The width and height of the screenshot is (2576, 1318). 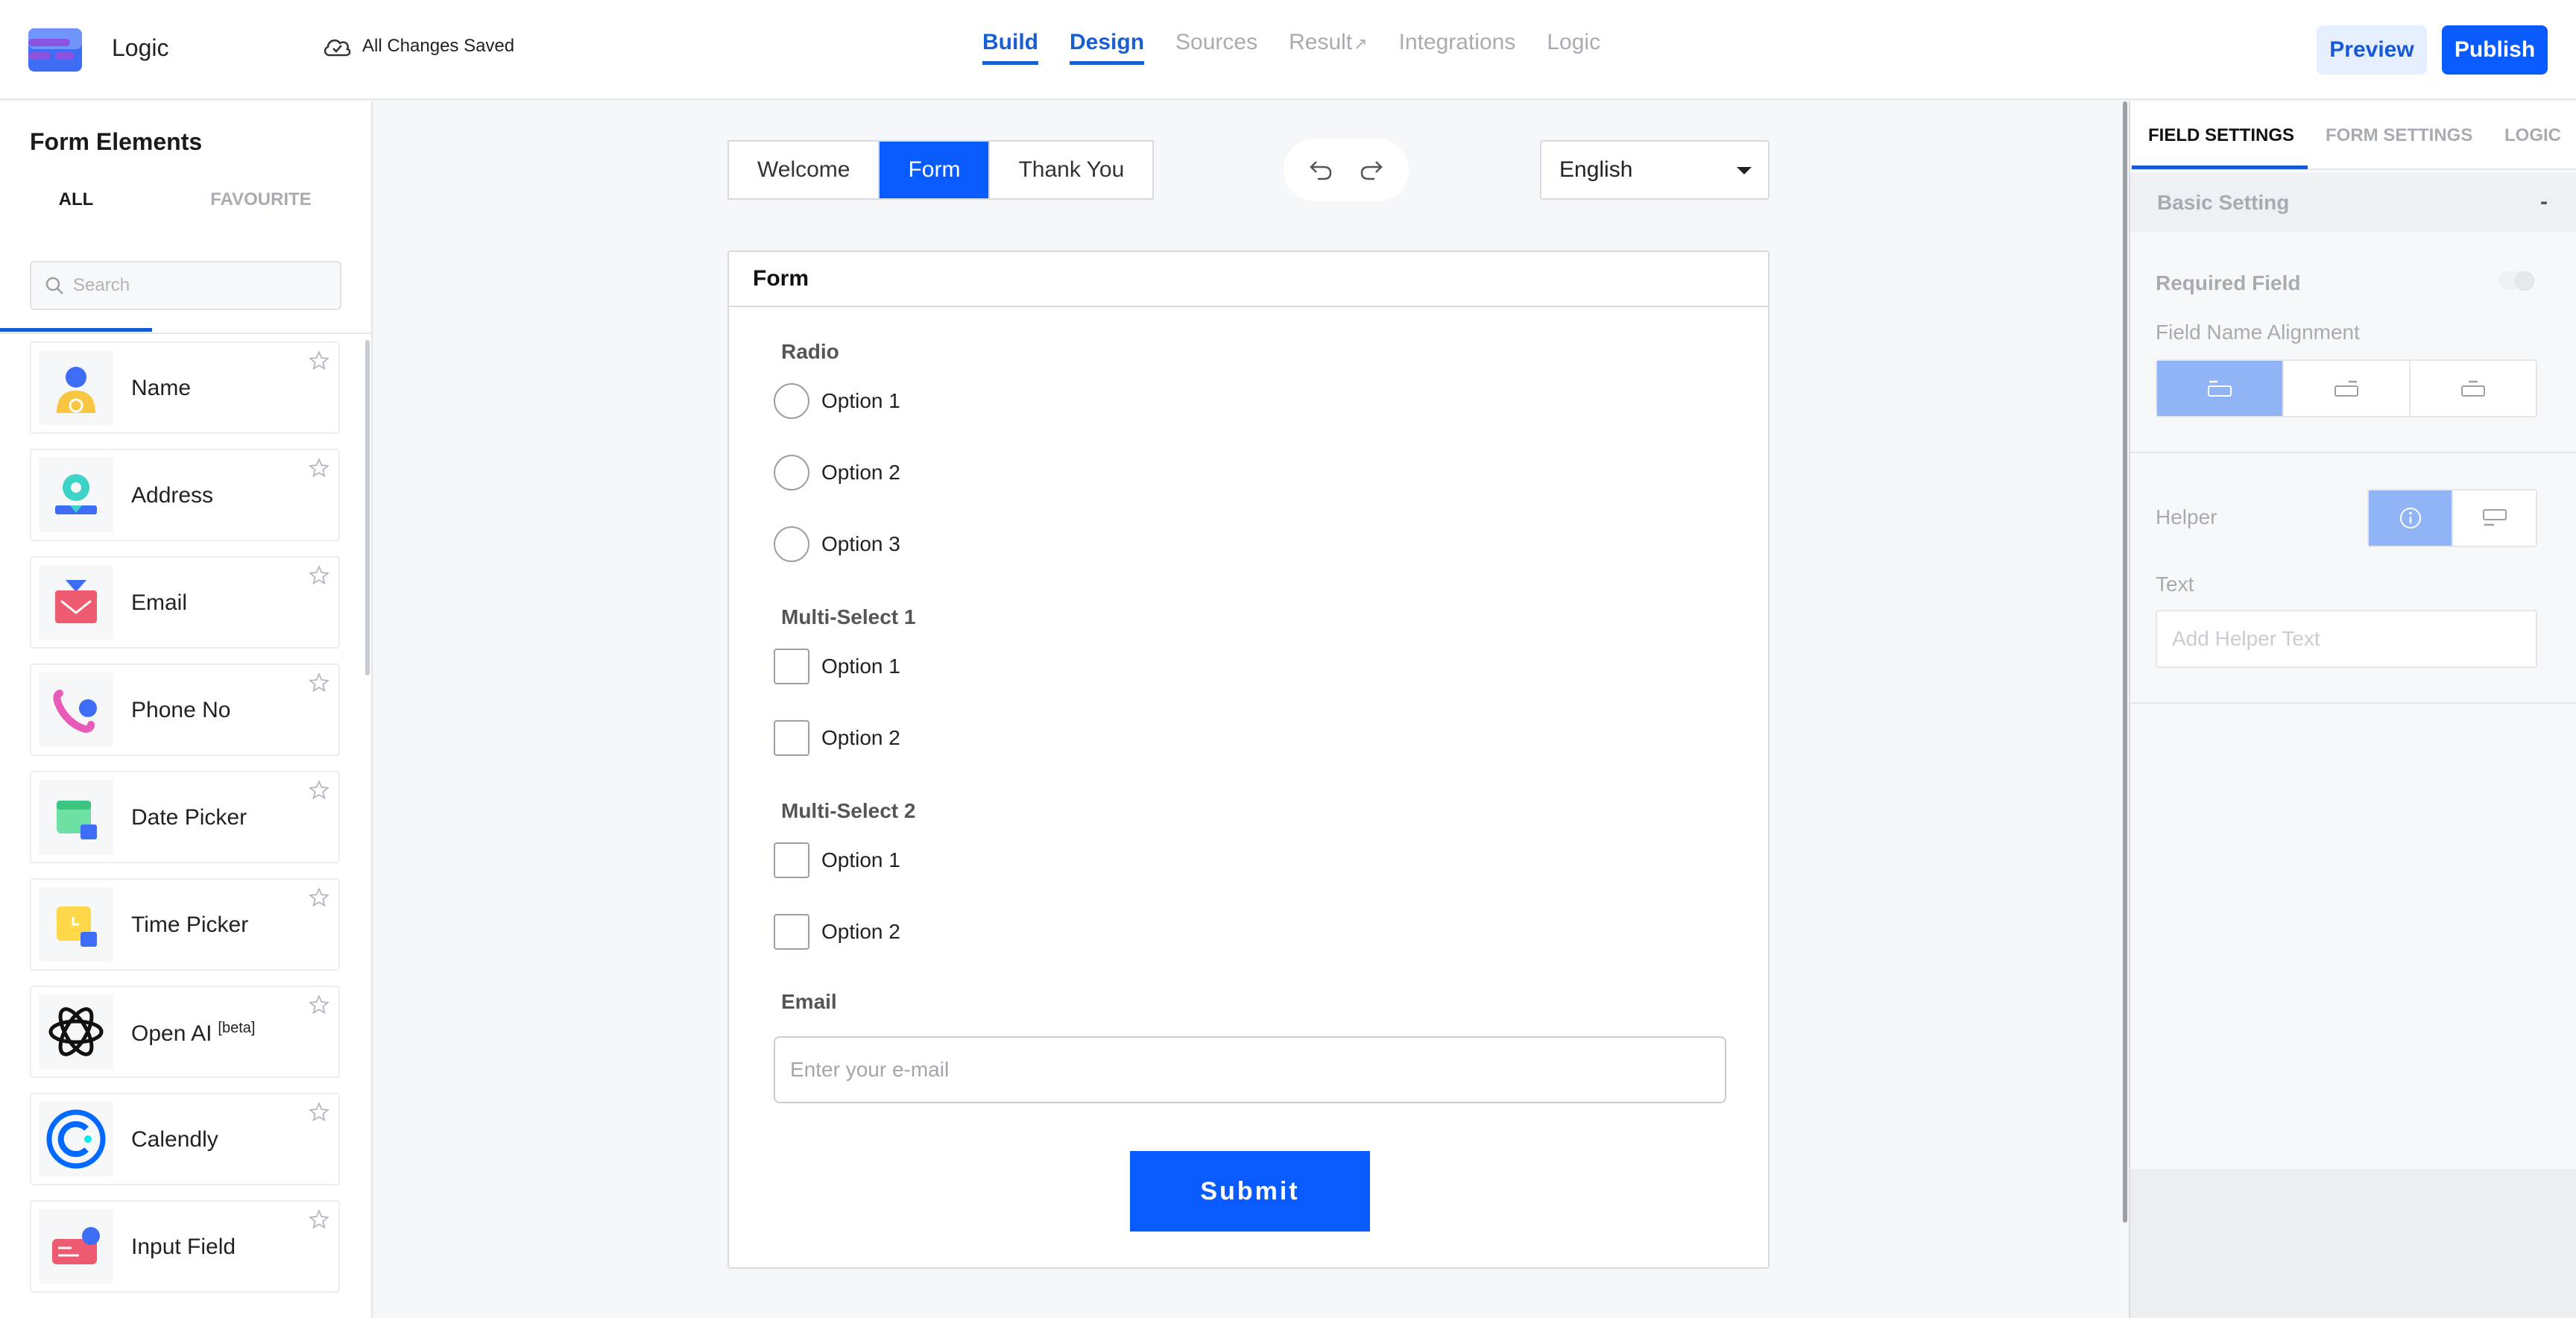 What do you see at coordinates (260, 257) in the screenshot?
I see `tab-favourite: FAVOURITE` at bounding box center [260, 257].